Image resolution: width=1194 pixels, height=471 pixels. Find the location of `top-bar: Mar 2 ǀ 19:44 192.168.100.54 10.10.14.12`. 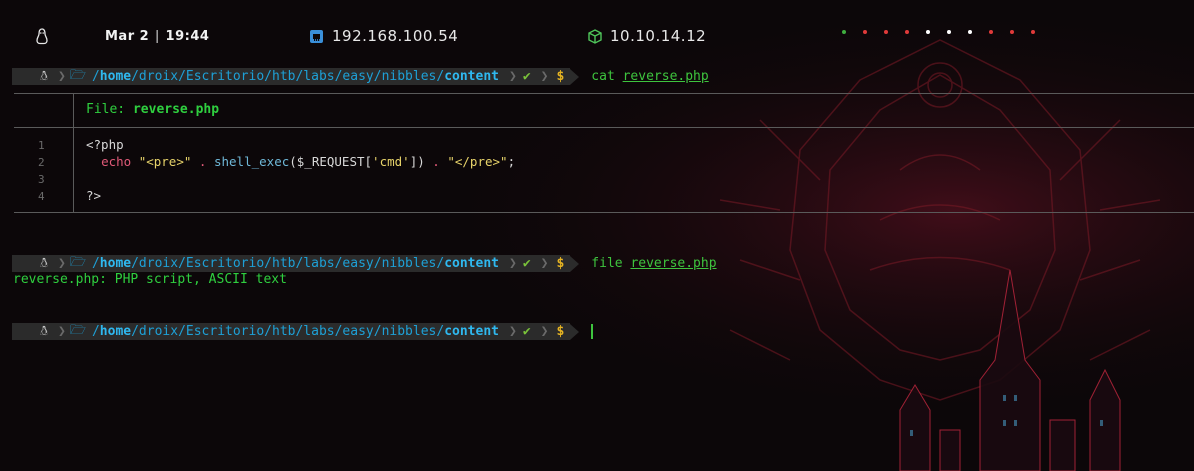

top-bar: Mar 2 ǀ 19:44 192.168.100.54 10.10.14.12 is located at coordinates (597, 35).